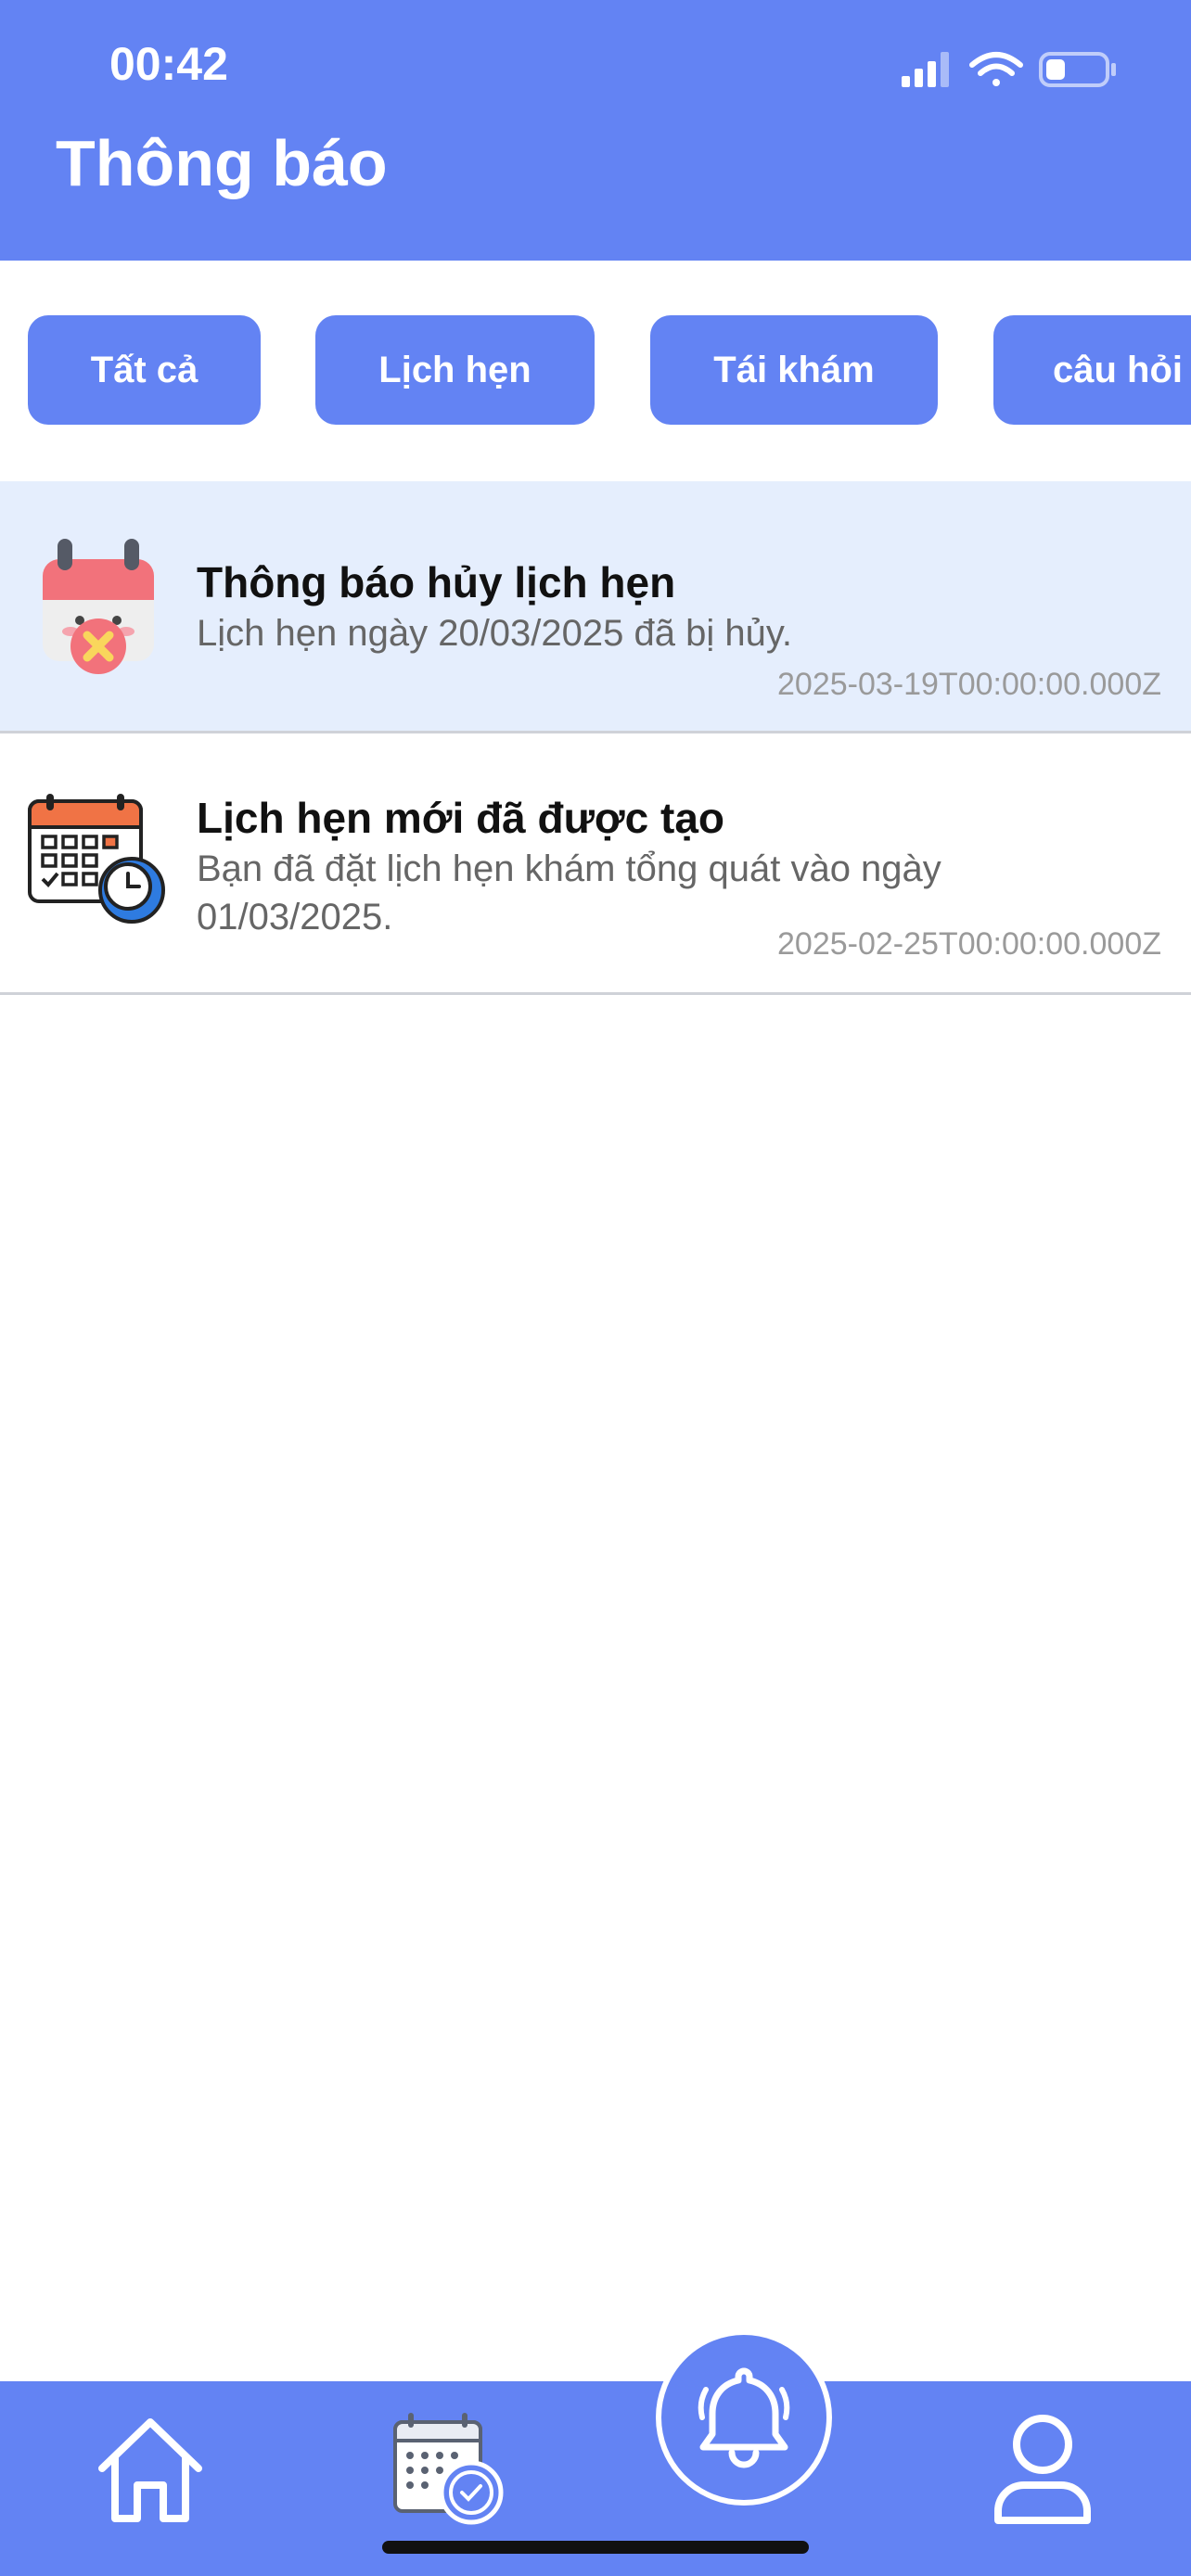 The height and width of the screenshot is (2576, 1191). Describe the element at coordinates (996, 69) in the screenshot. I see `wifi-icon` at that location.